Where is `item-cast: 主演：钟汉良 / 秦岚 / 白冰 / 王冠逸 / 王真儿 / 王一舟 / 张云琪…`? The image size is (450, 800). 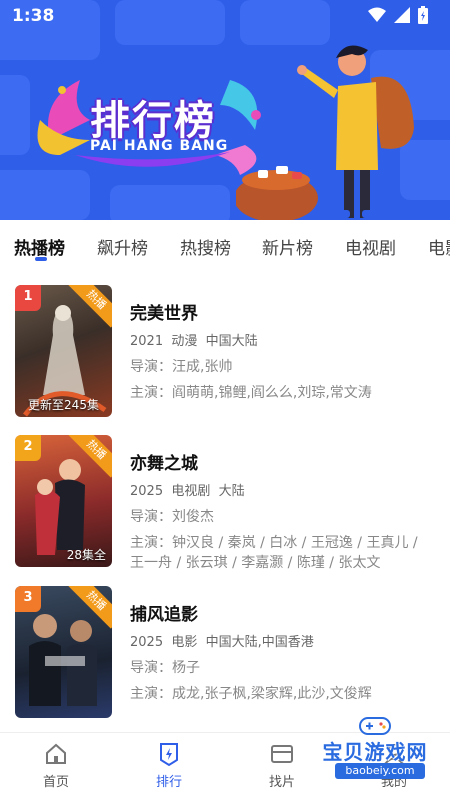
item-cast: 主演：钟汉良 / 秦岚 / 白冰 / 王冠逸 / 王真儿 / 王一舟 / 张云琪… is located at coordinates (274, 553).